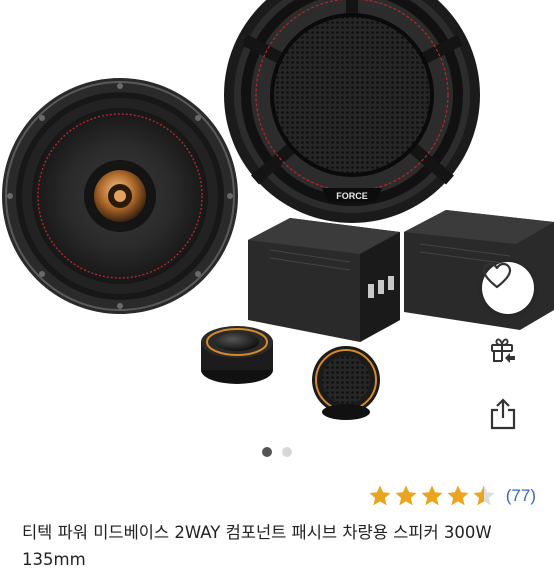 The height and width of the screenshot is (573, 554). I want to click on half-star-icon, so click(484, 495).